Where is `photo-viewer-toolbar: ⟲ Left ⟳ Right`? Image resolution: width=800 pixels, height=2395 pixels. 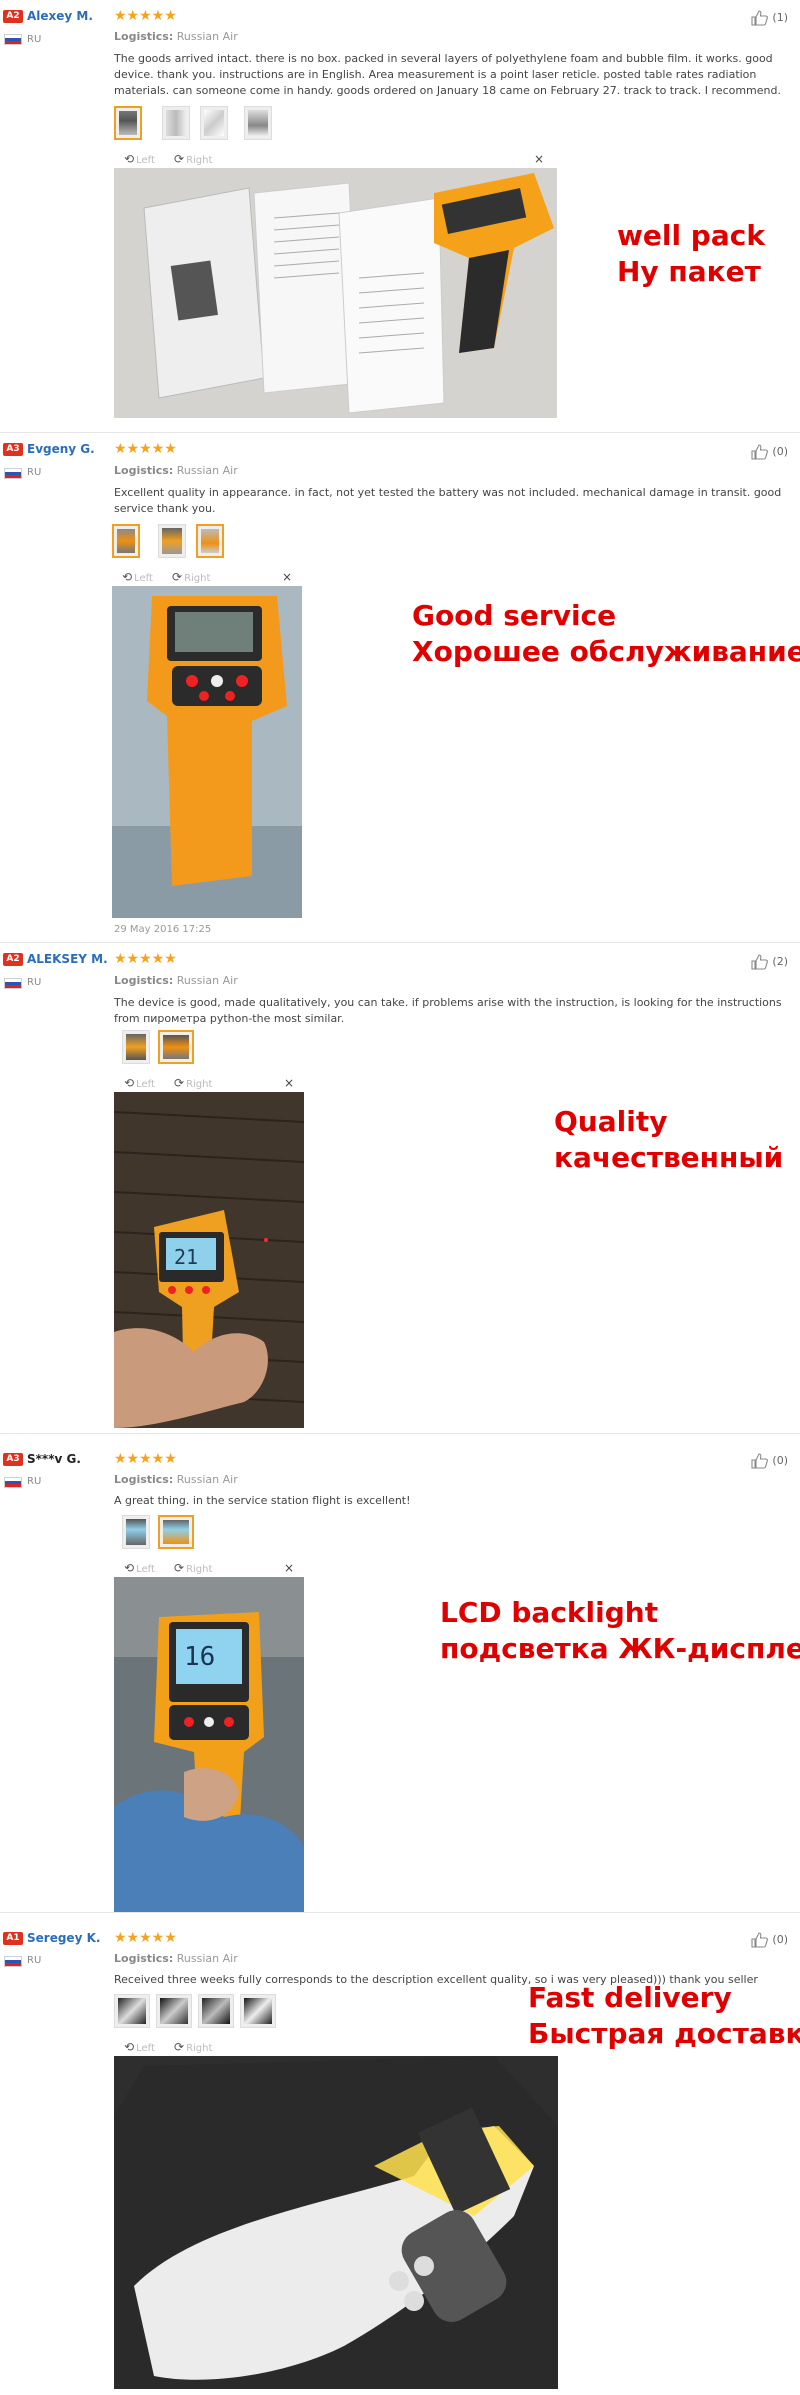
photo-viewer-toolbar: ⟲ Left ⟳ Right is located at coordinates (214, 2047).